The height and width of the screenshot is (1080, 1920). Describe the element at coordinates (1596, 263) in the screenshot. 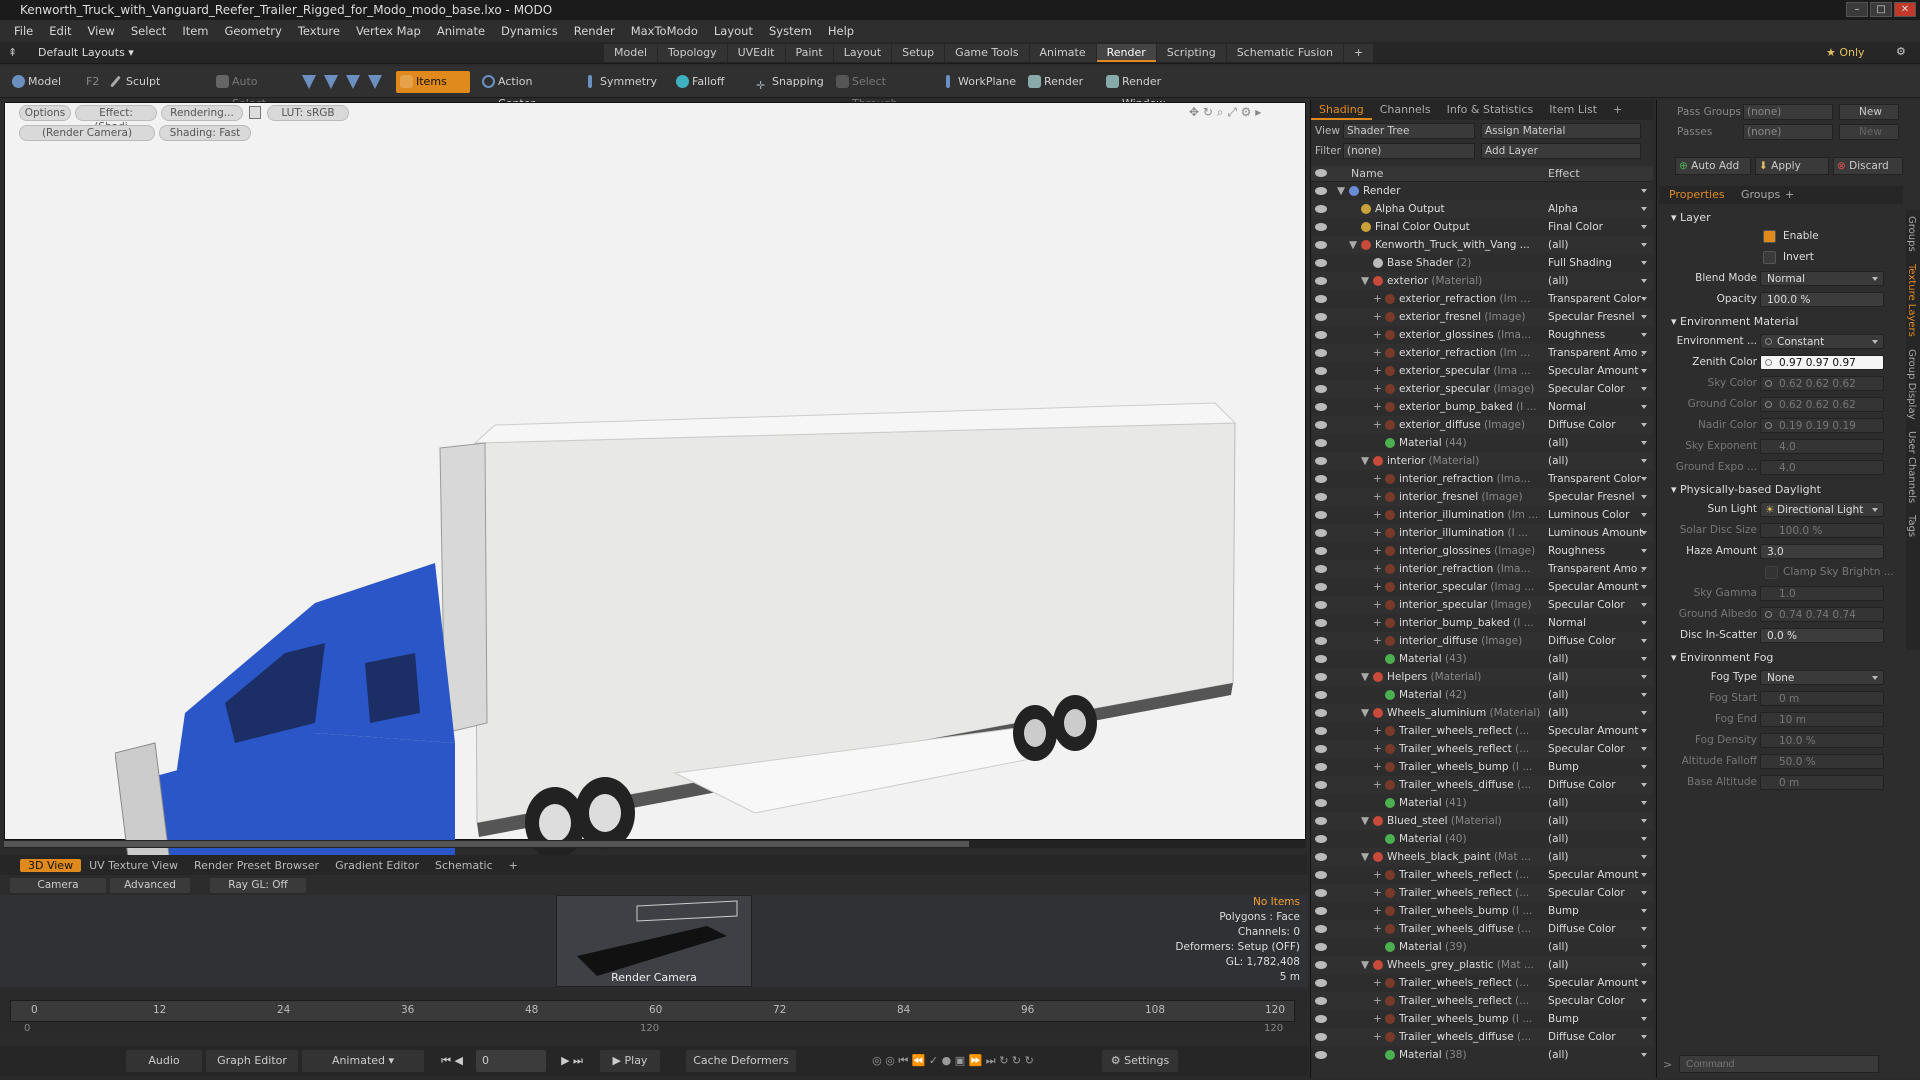

I see `layer-effect: Full Shading` at that location.